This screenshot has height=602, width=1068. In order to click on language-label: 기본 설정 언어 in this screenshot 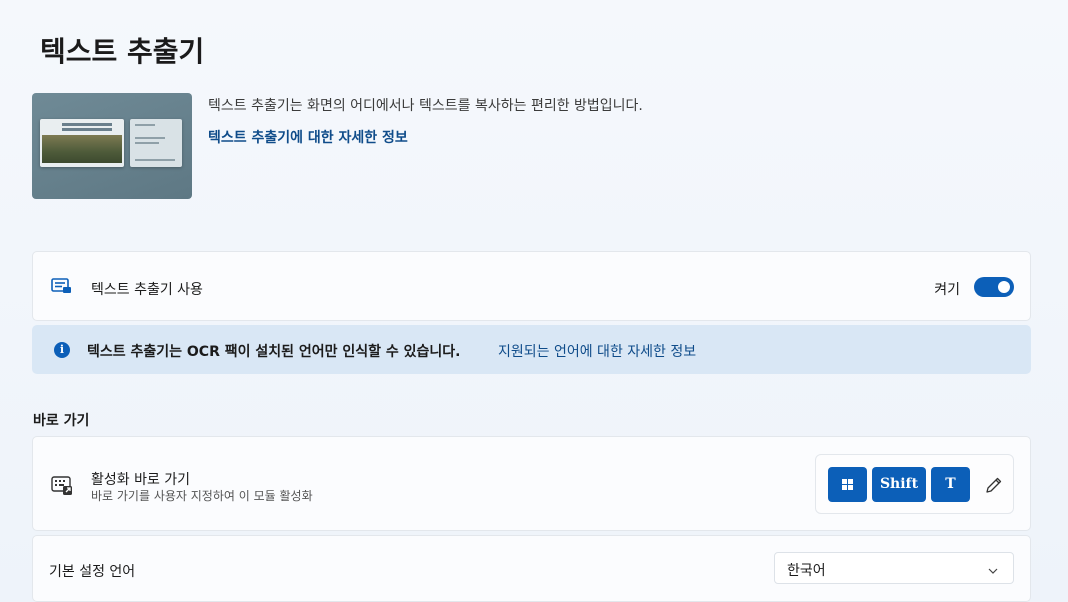, I will do `click(92, 572)`.